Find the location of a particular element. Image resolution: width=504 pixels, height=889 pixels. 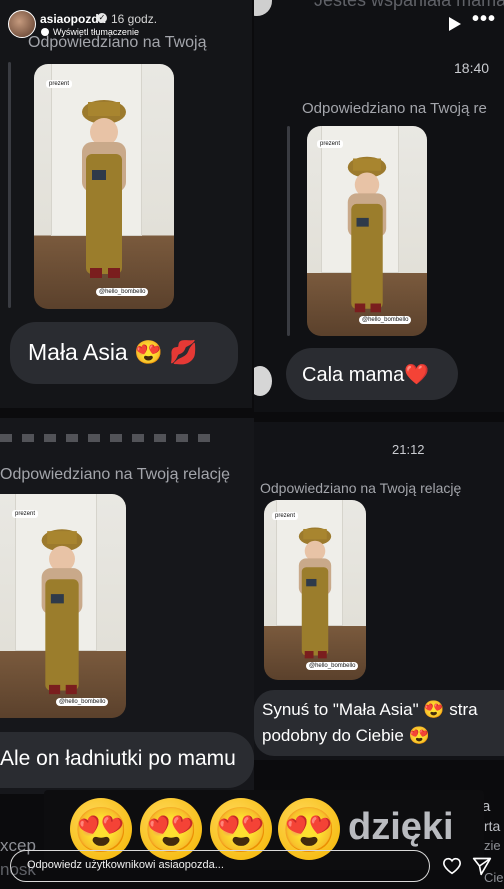

verified-icon: ✓ is located at coordinates (102, 18).